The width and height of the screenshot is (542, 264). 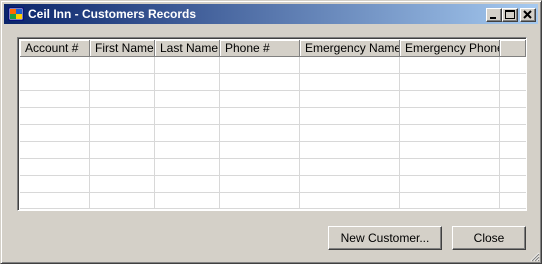 What do you see at coordinates (494, 15) in the screenshot?
I see `minimize-button` at bounding box center [494, 15].